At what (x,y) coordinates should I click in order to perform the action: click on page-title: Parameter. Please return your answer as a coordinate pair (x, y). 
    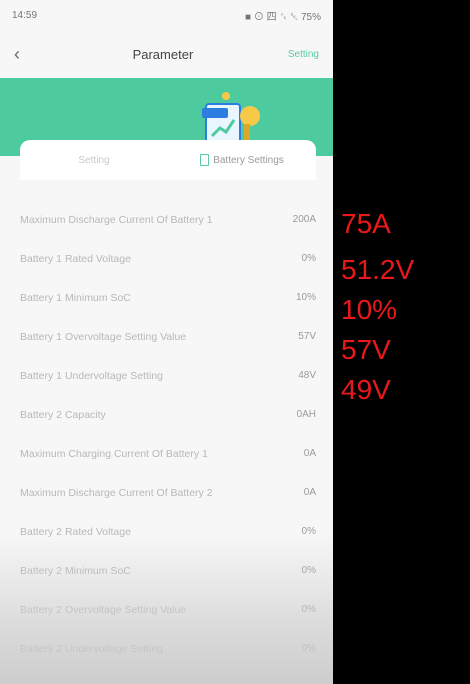
    Looking at the image, I should click on (163, 54).